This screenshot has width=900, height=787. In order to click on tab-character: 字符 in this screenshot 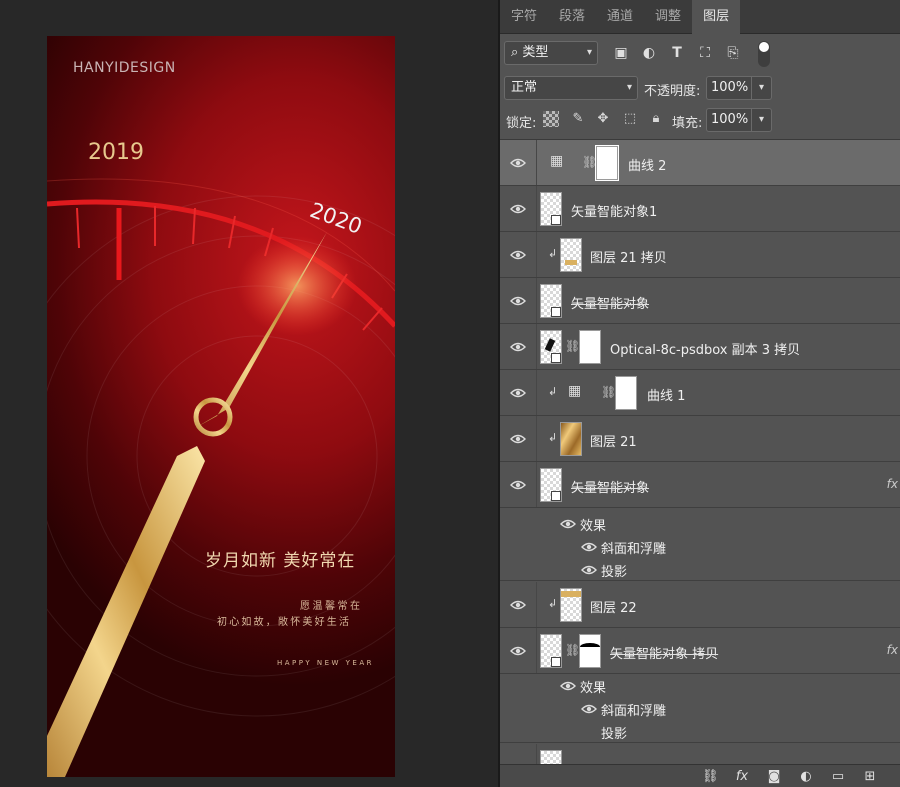, I will do `click(524, 17)`.